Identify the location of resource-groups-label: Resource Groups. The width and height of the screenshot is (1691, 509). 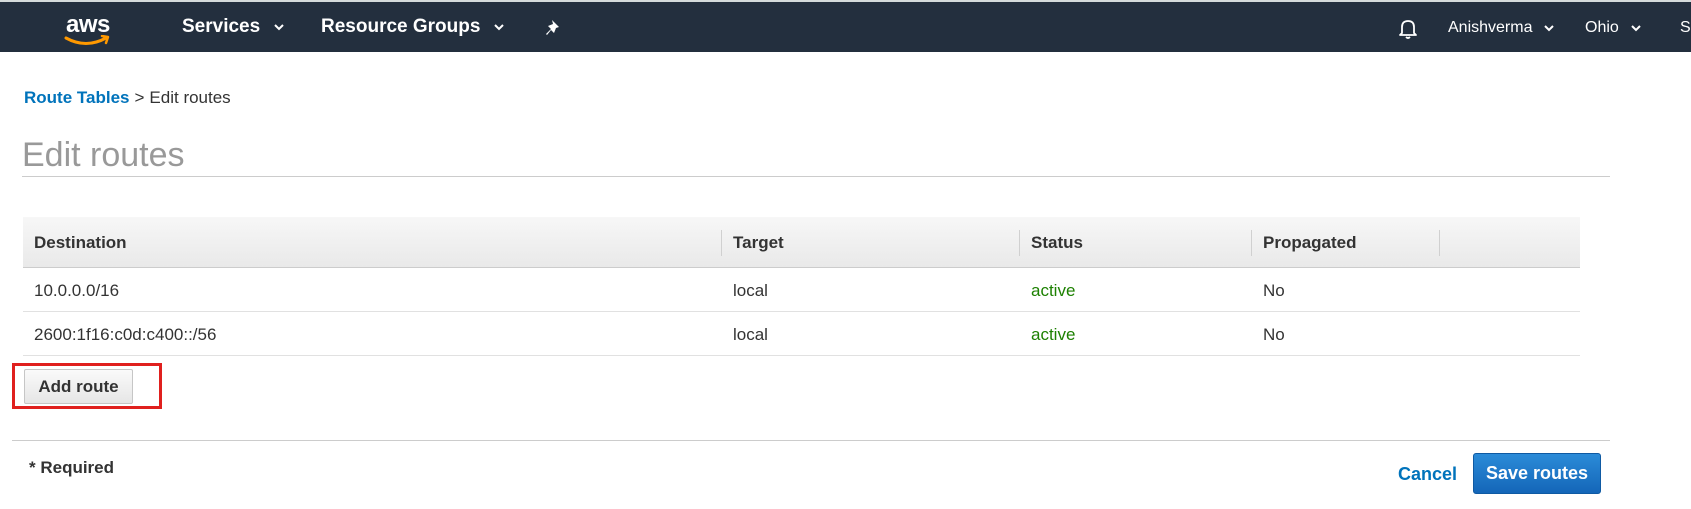
(401, 26).